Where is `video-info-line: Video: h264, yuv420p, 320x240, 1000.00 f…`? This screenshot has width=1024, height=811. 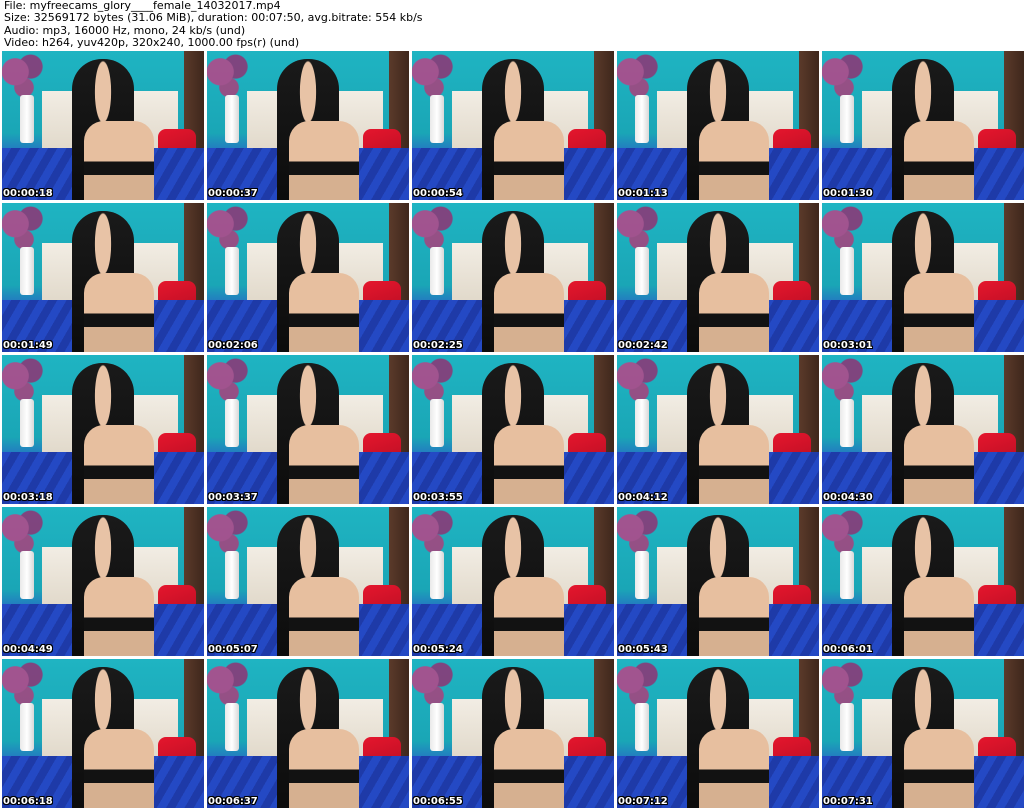 video-info-line: Video: h264, yuv420p, 320x240, 1000.00 f… is located at coordinates (152, 43).